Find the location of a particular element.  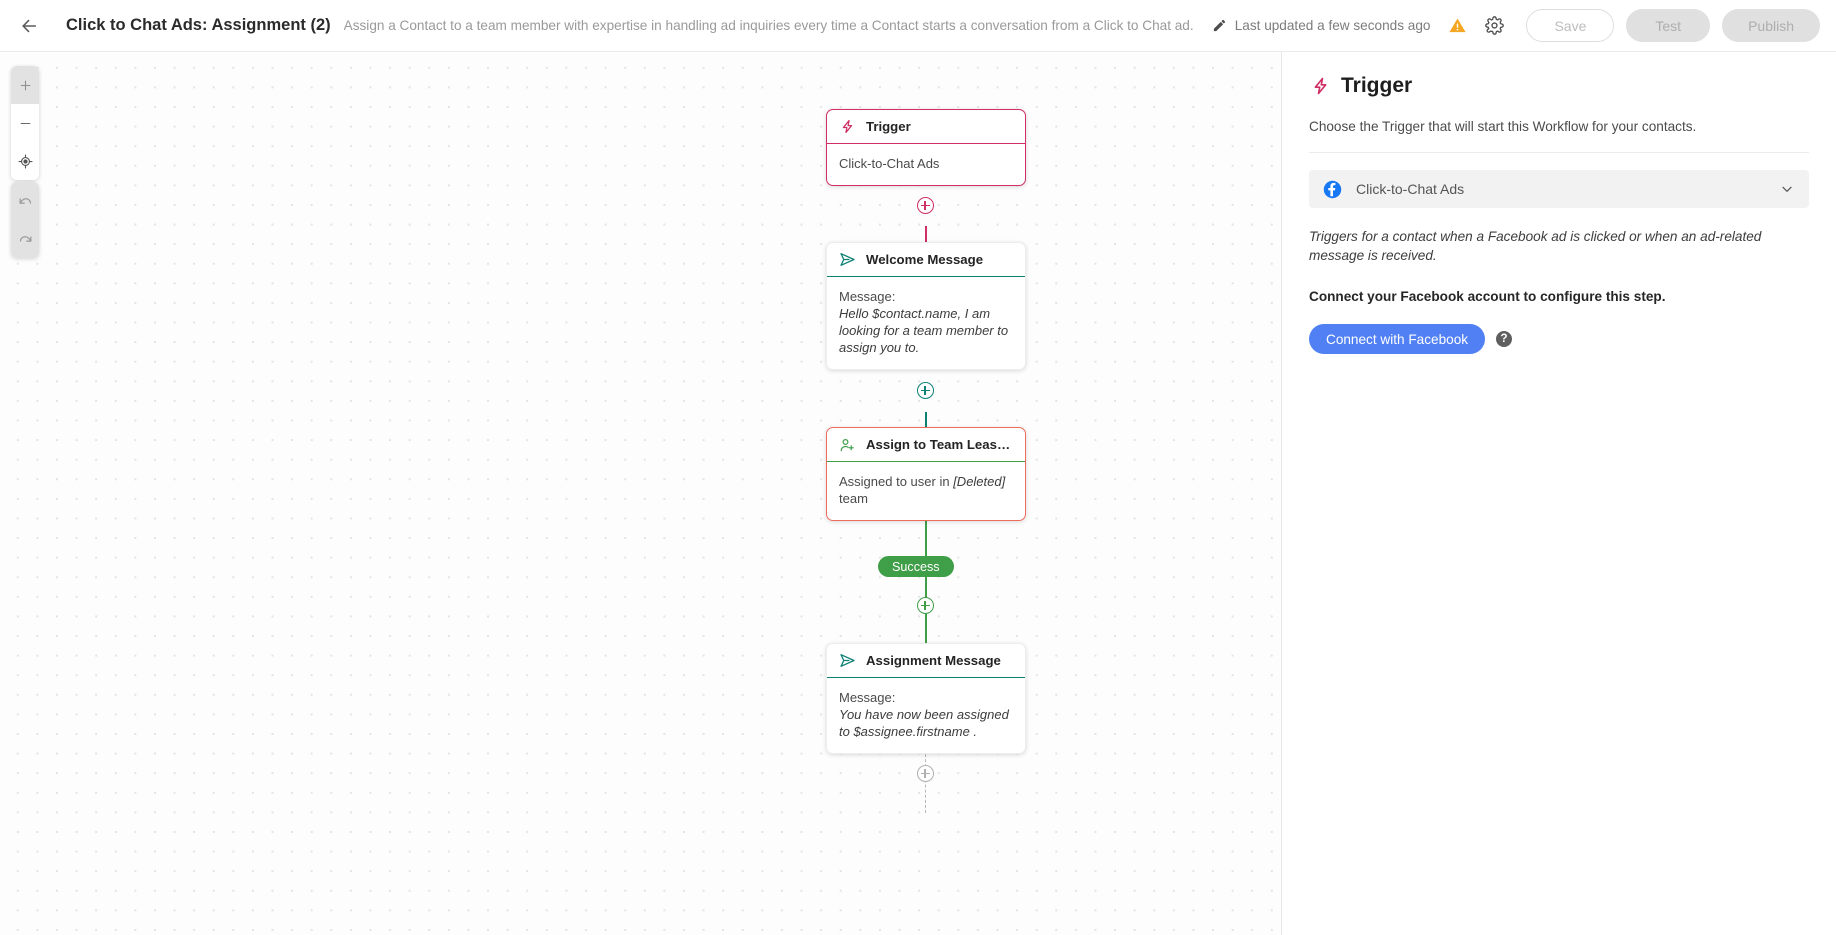

status-badge-success: Success is located at coordinates (916, 566).